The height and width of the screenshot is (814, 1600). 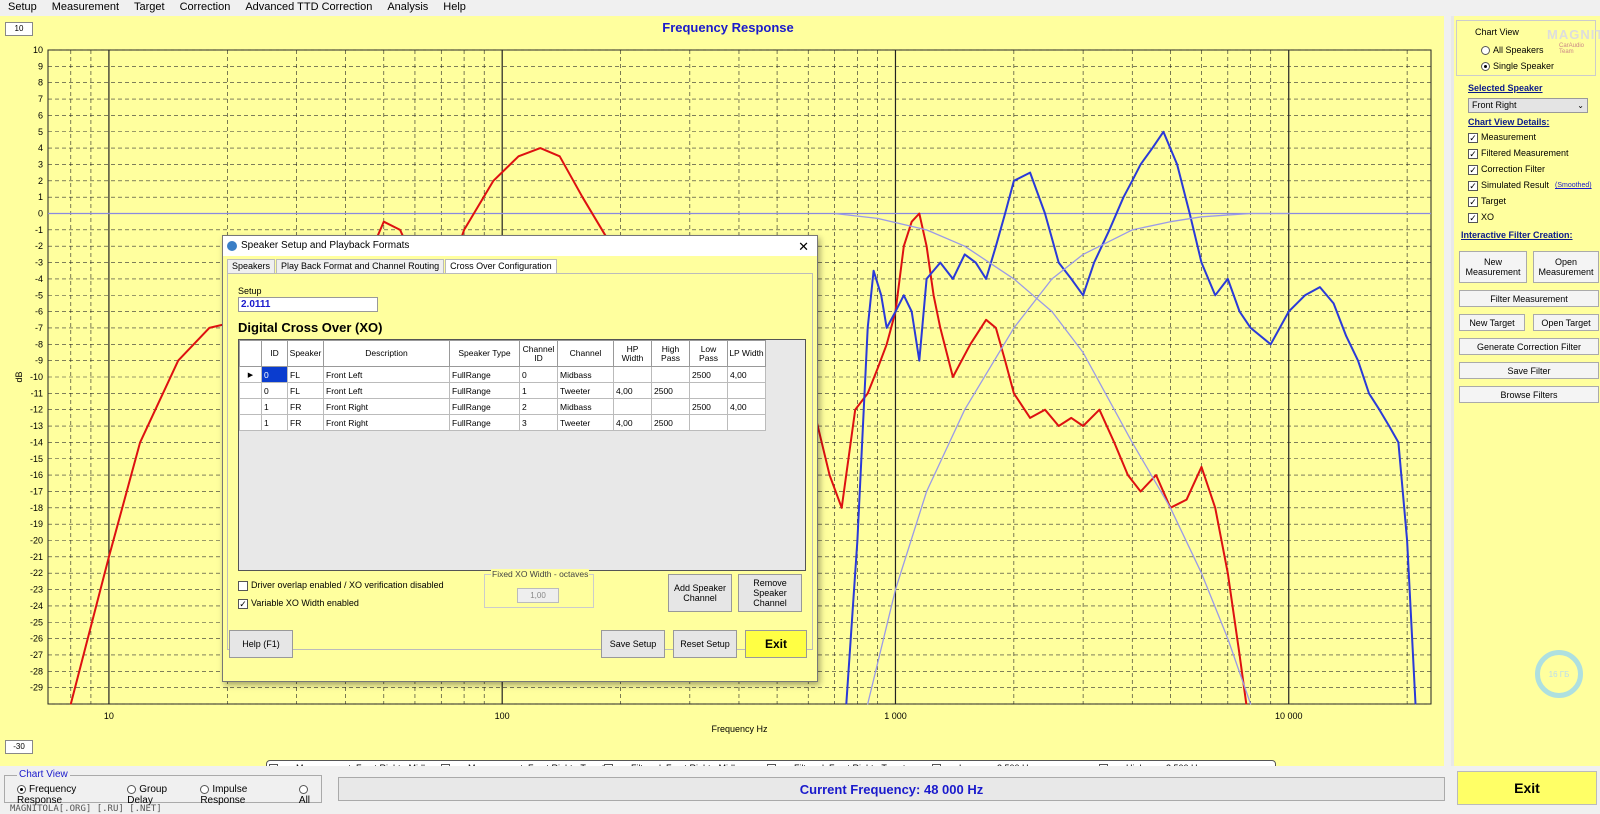 I want to click on tab-playback-format: Play Back Format and Channel Routing, so click(x=360, y=266).